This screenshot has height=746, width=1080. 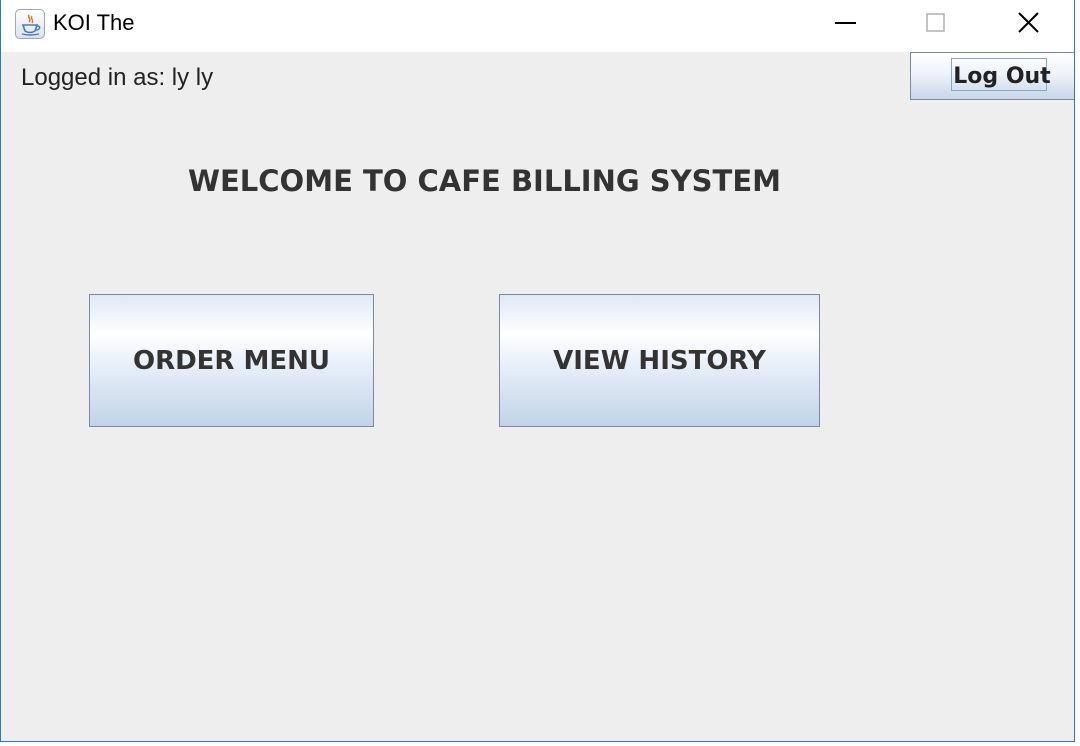 I want to click on close-button, so click(x=1029, y=24).